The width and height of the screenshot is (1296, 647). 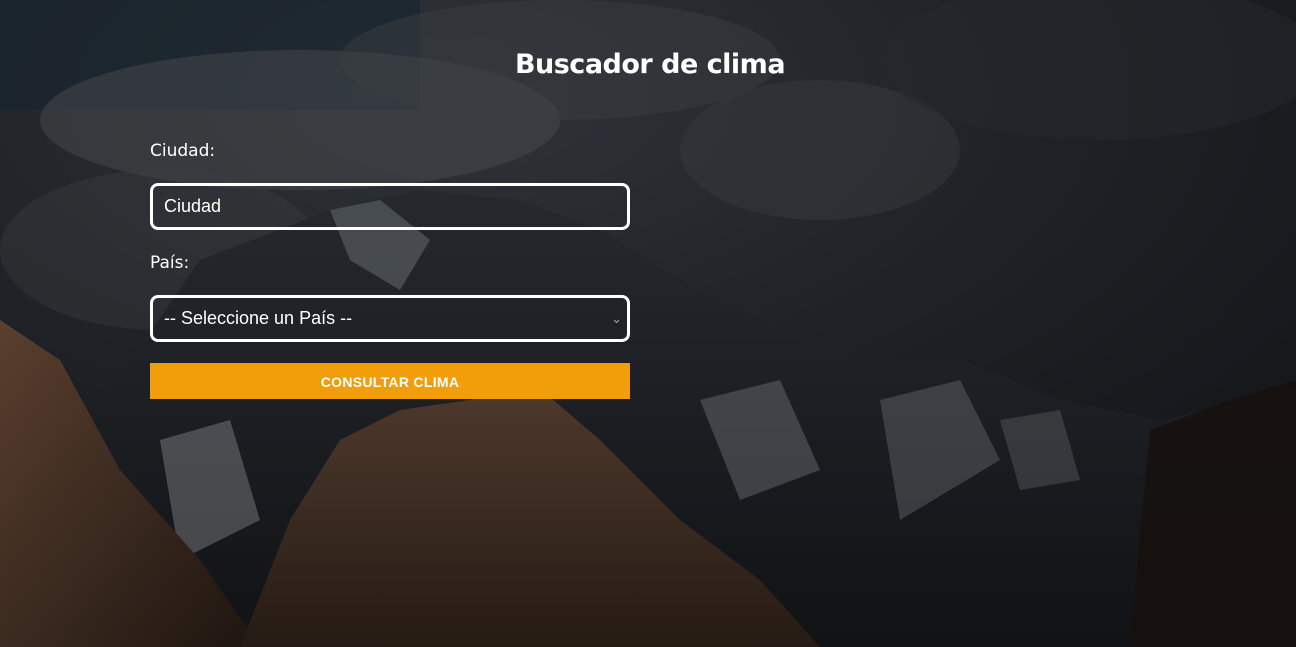 I want to click on consult-weather-button: Consultar Clima, so click(x=390, y=381).